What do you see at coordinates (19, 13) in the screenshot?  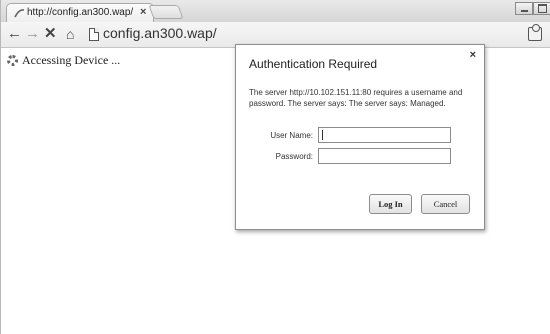 I see `page-favicon-icon` at bounding box center [19, 13].